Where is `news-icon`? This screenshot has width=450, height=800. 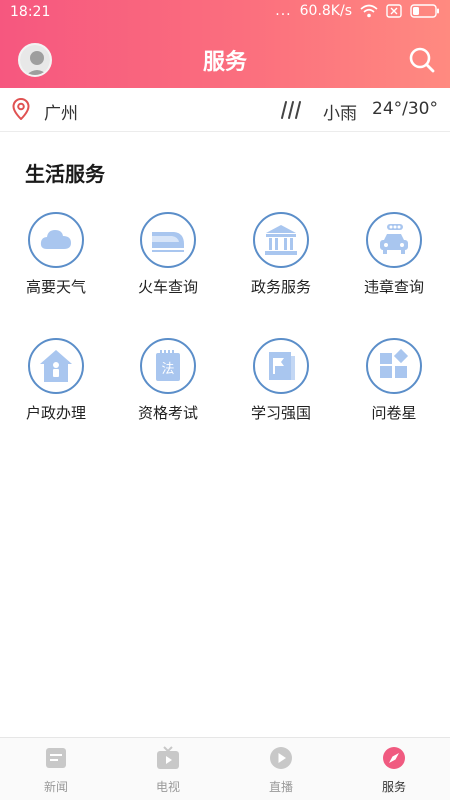
news-icon is located at coordinates (56, 758).